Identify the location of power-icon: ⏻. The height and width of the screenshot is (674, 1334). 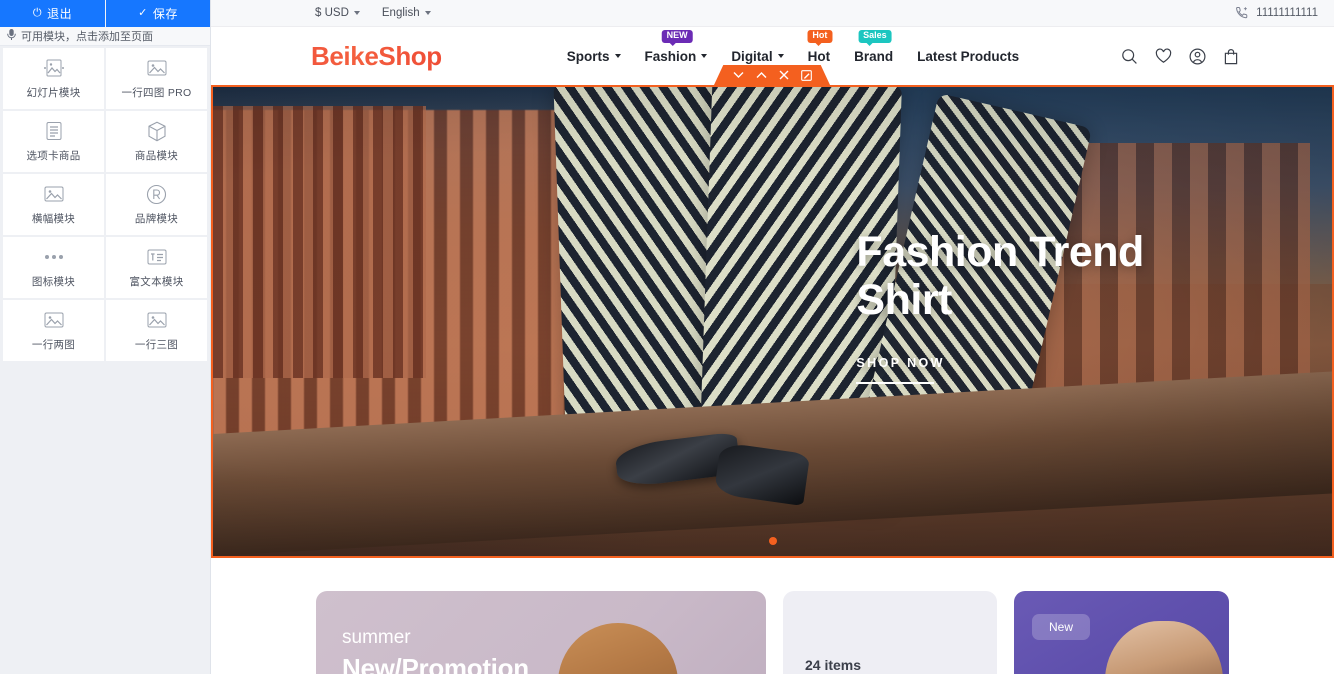
(37, 13).